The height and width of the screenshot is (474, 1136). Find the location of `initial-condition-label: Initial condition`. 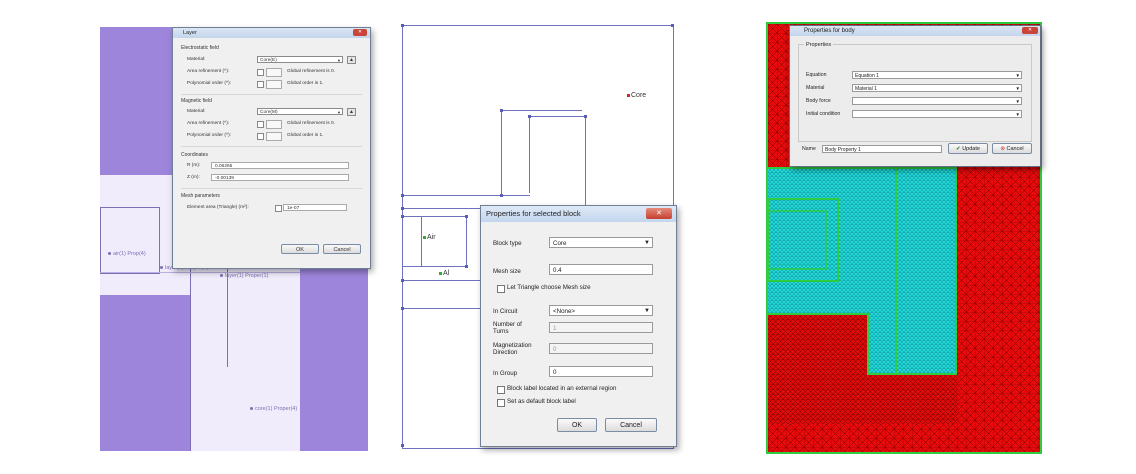

initial-condition-label: Initial condition is located at coordinates (823, 114).